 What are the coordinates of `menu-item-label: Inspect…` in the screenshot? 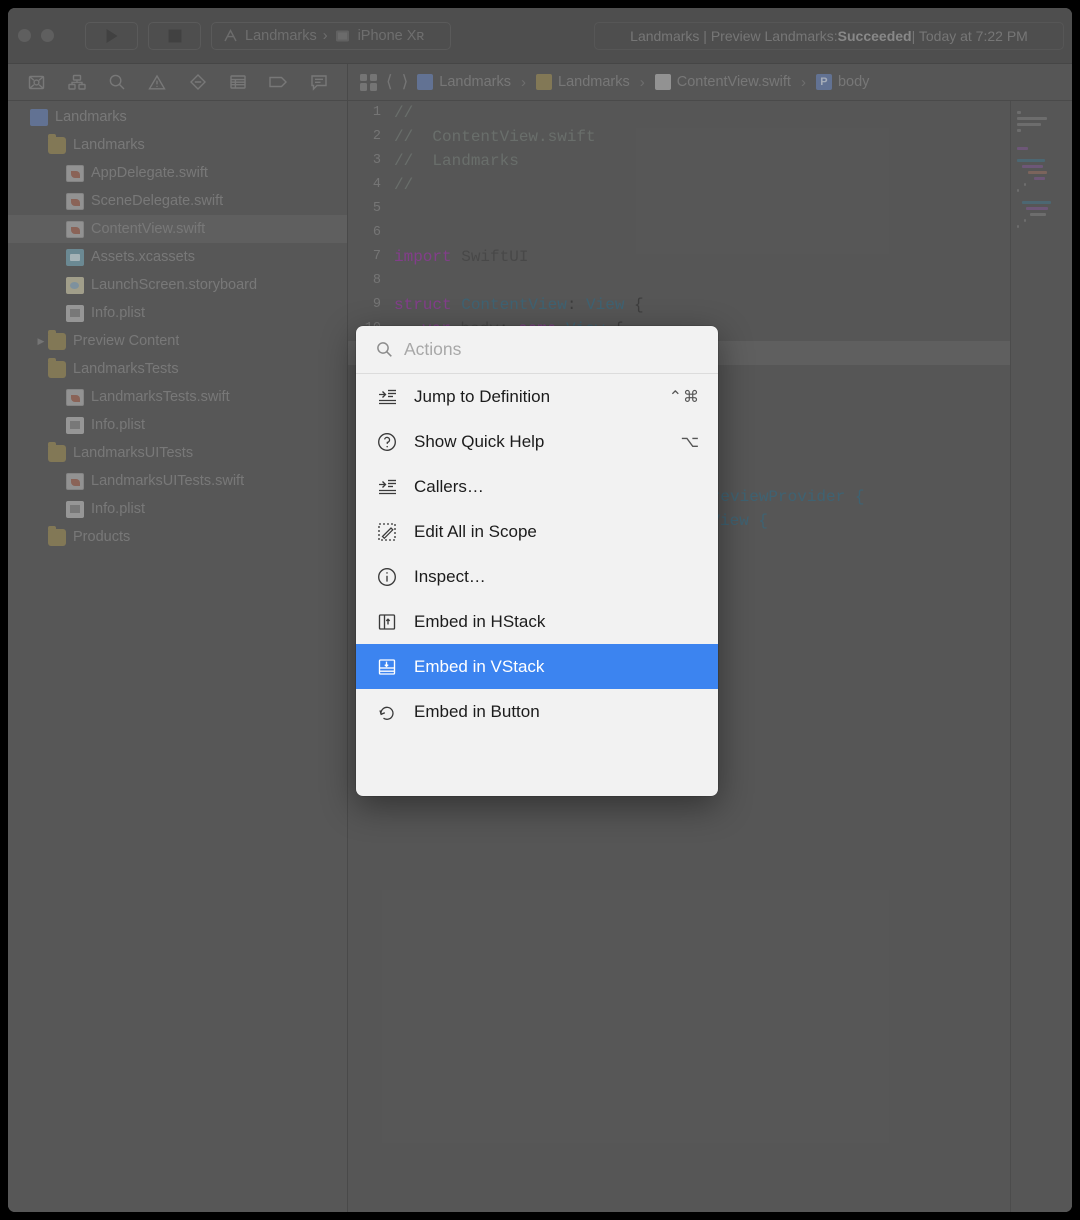 It's located at (450, 576).